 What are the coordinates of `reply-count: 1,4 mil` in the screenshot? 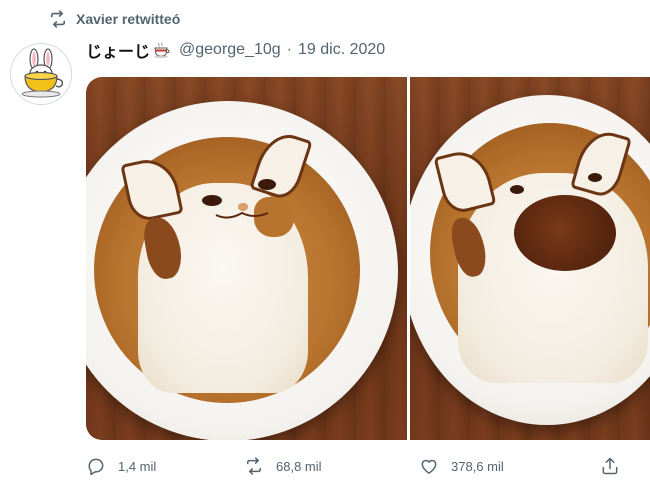 It's located at (137, 466).